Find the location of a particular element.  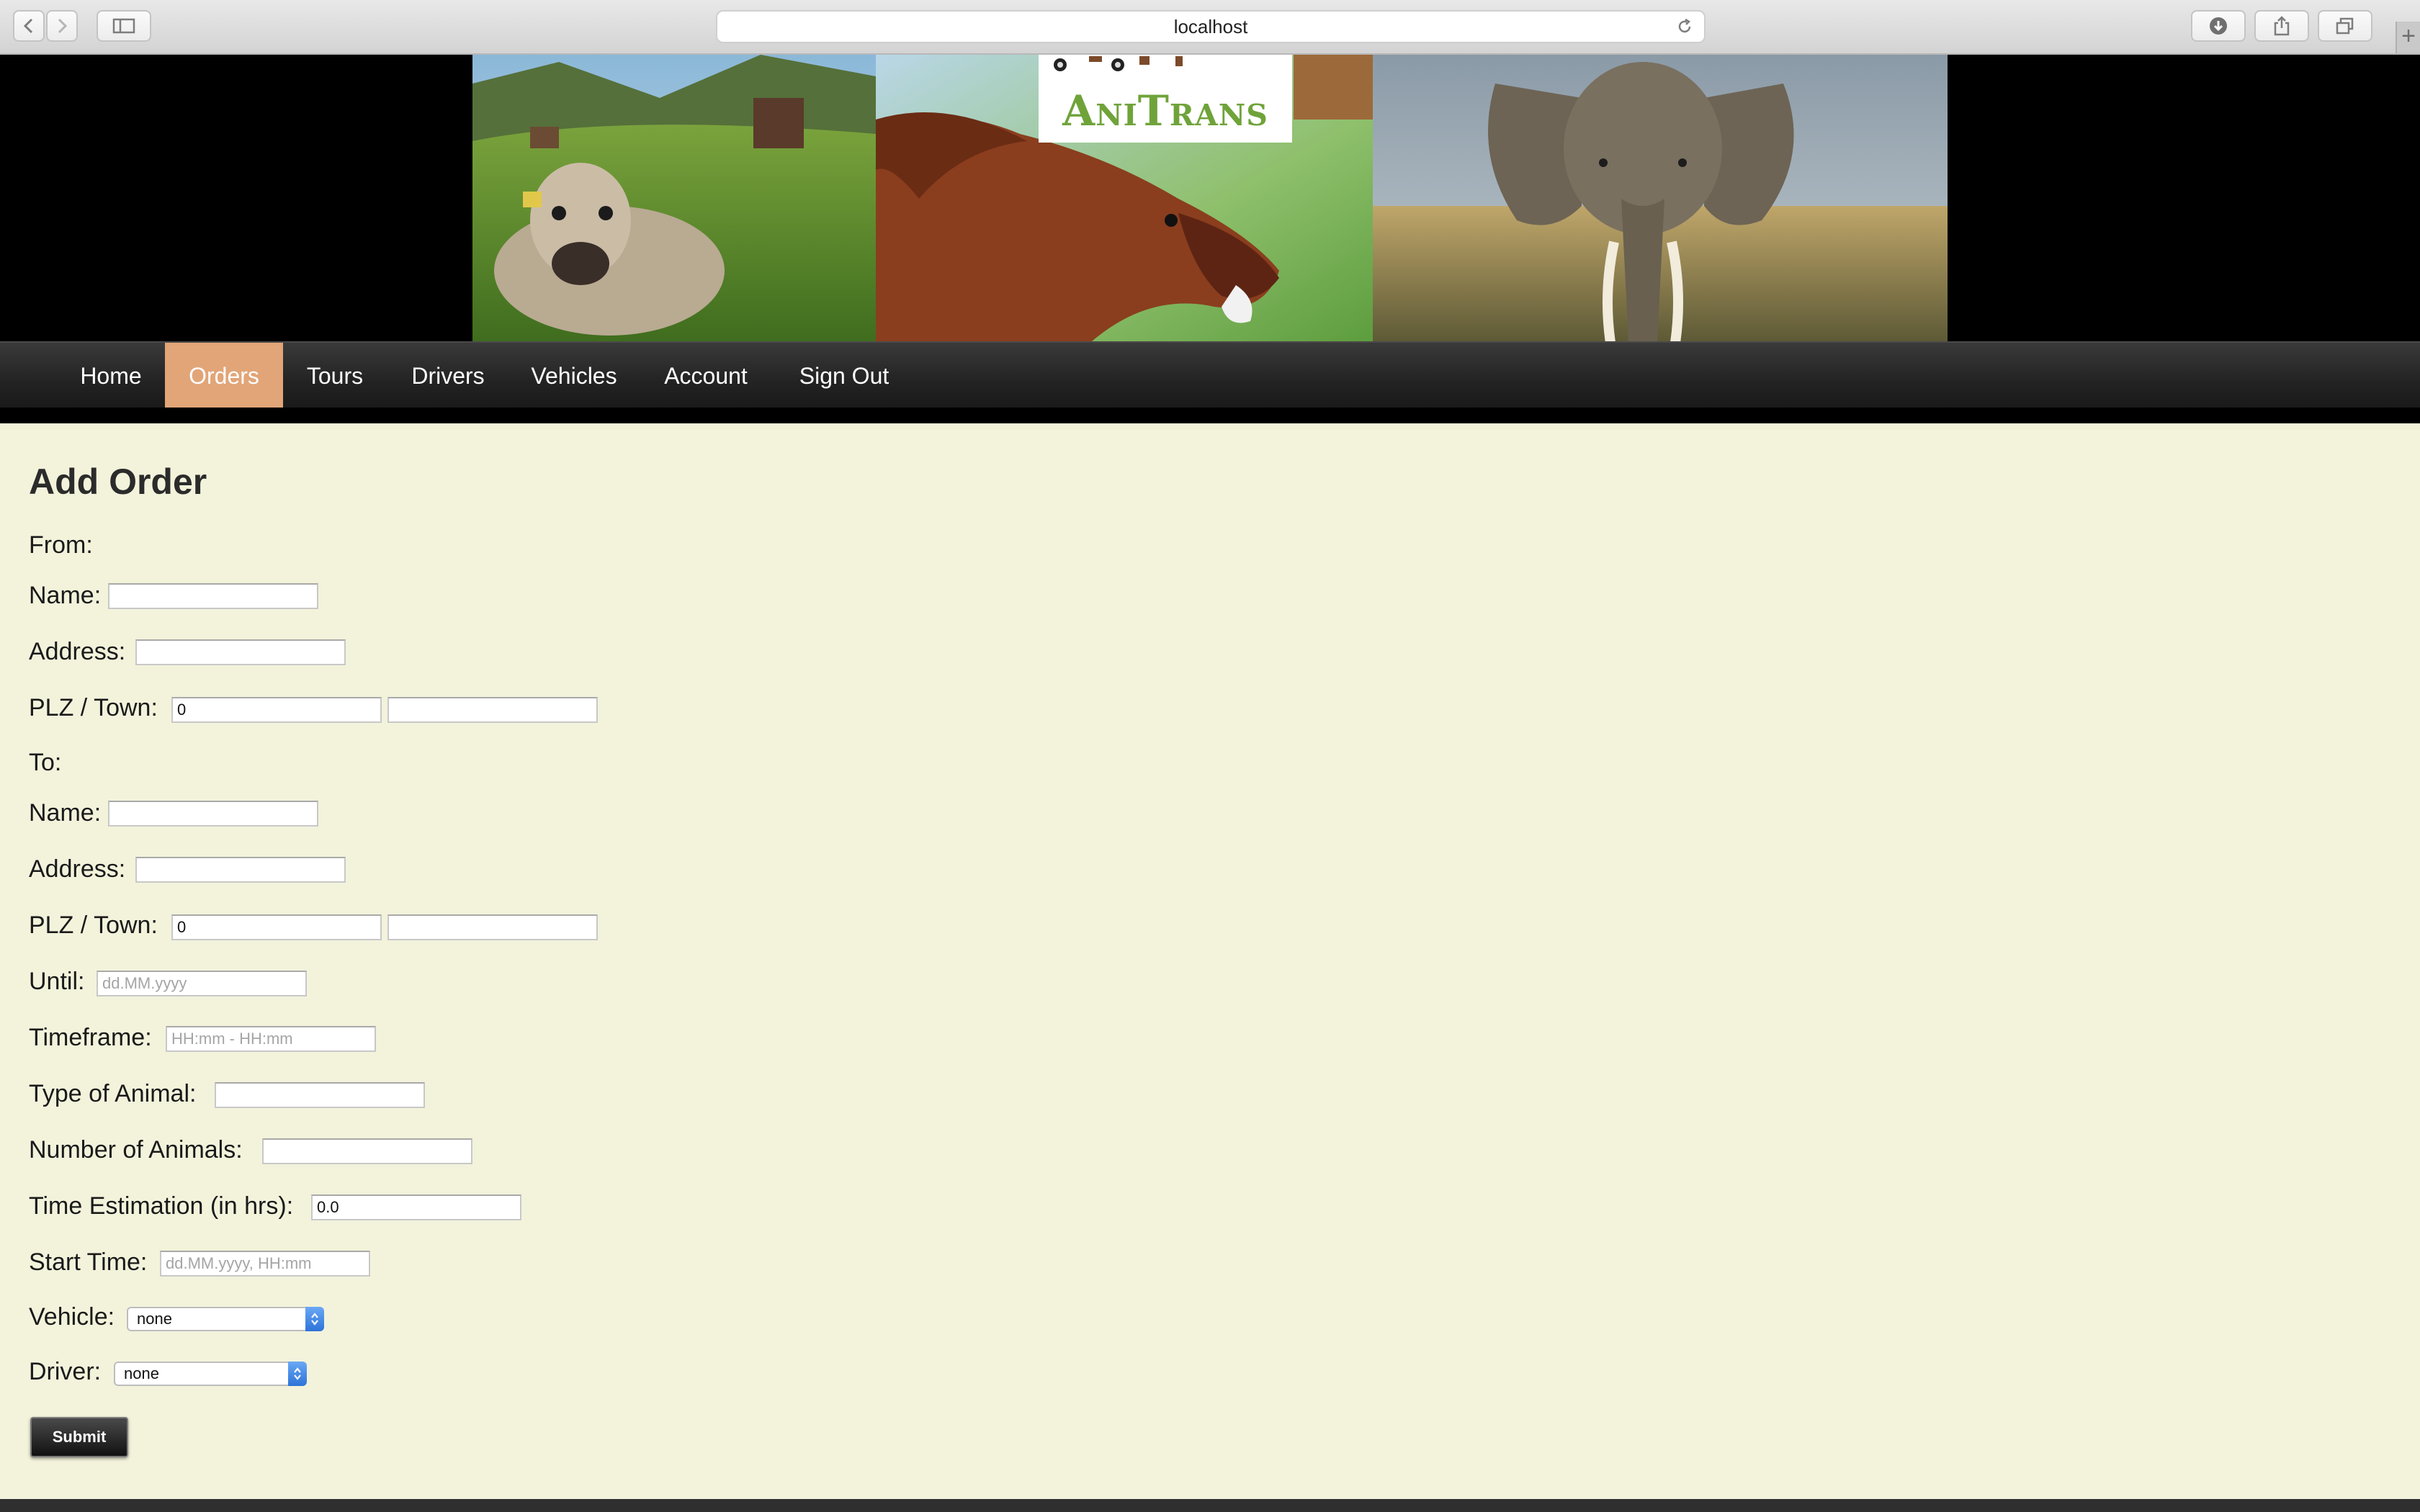

cow-photo is located at coordinates (674, 198).